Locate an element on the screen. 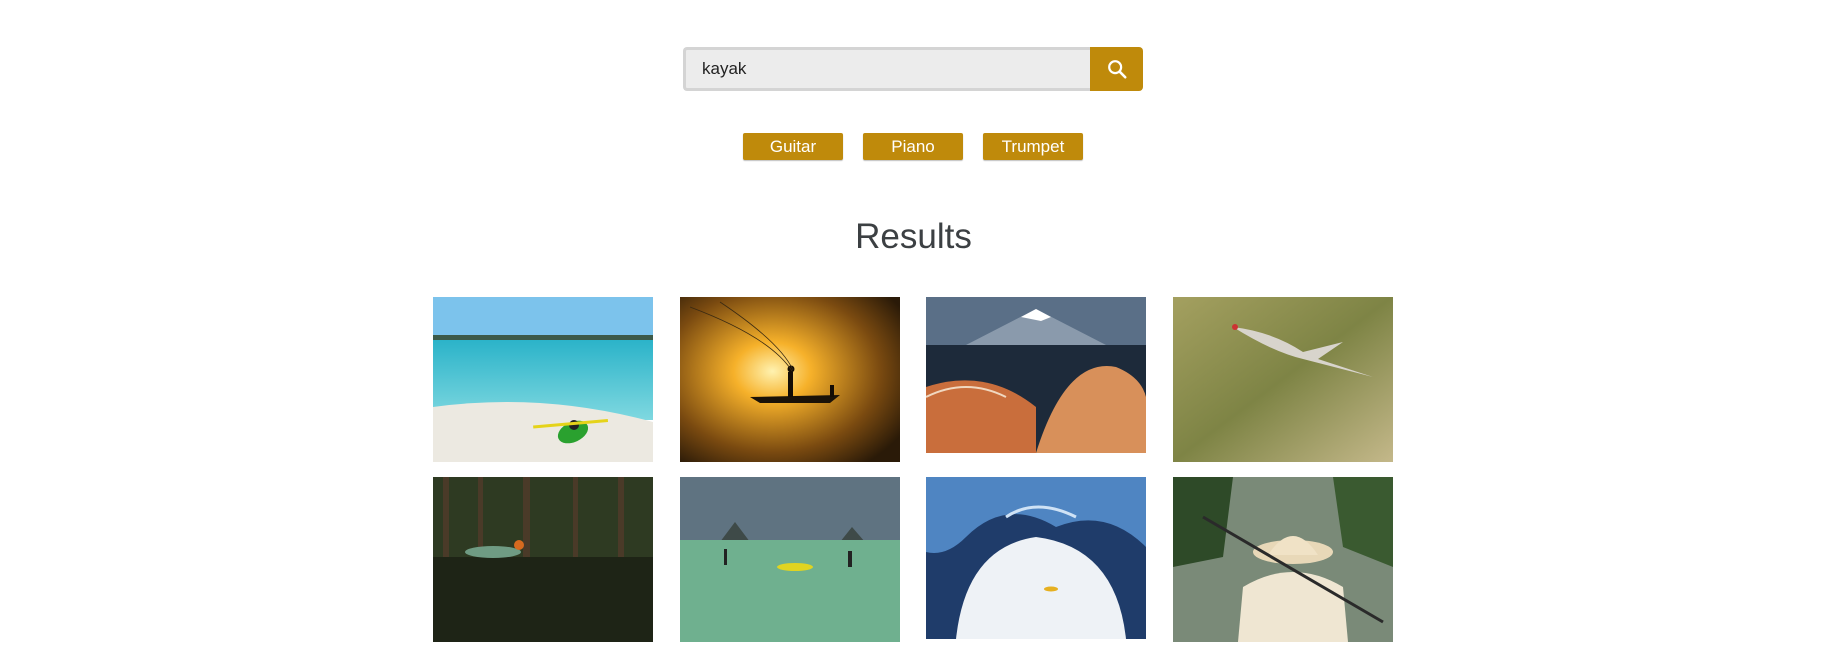 The width and height of the screenshot is (1827, 649). green-sea-kayak-icon is located at coordinates (790, 559).